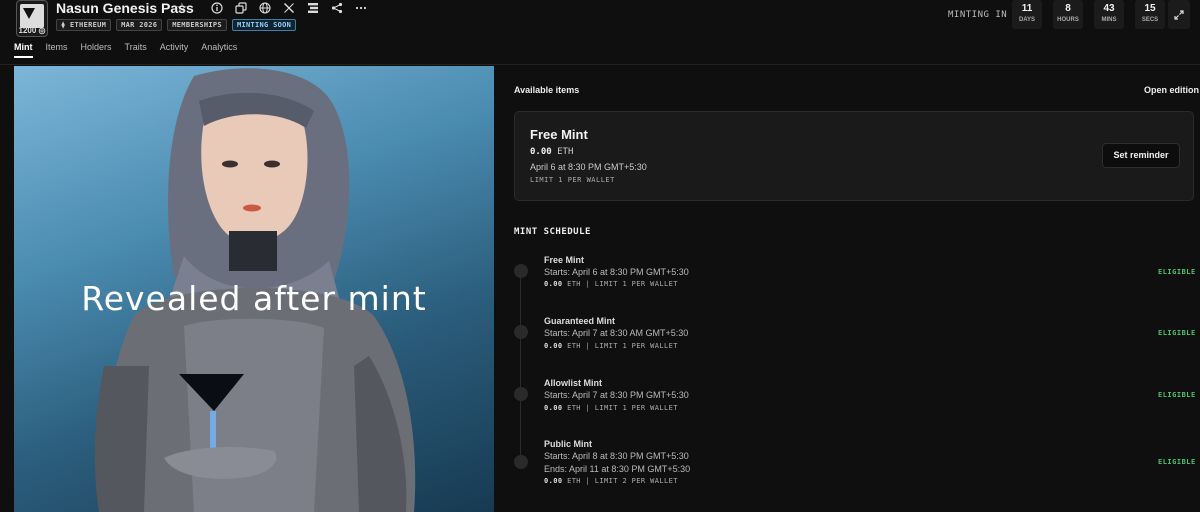 The image size is (1200, 512). I want to click on tab-analytics: Analytics, so click(219, 50).